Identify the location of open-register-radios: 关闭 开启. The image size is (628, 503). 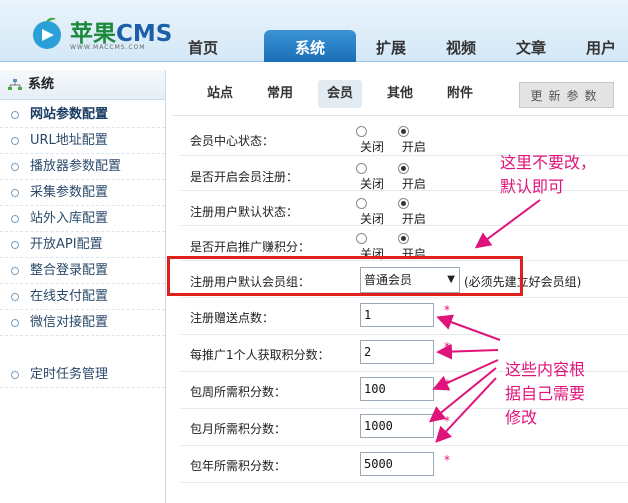
(396, 177).